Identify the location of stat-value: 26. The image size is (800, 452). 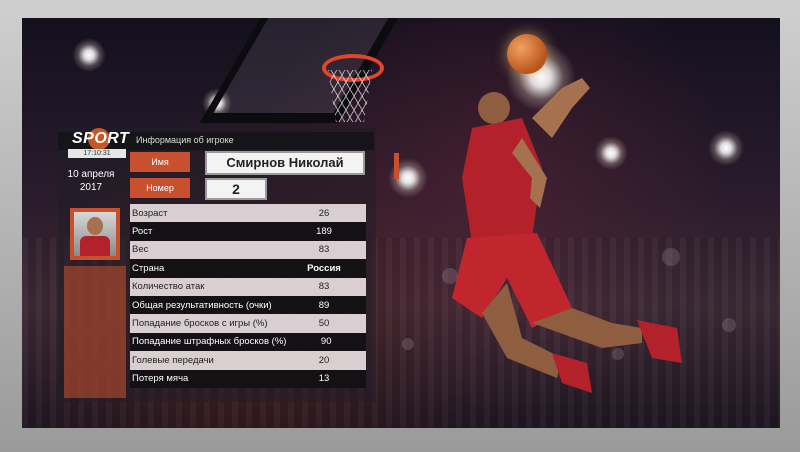
(324, 213).